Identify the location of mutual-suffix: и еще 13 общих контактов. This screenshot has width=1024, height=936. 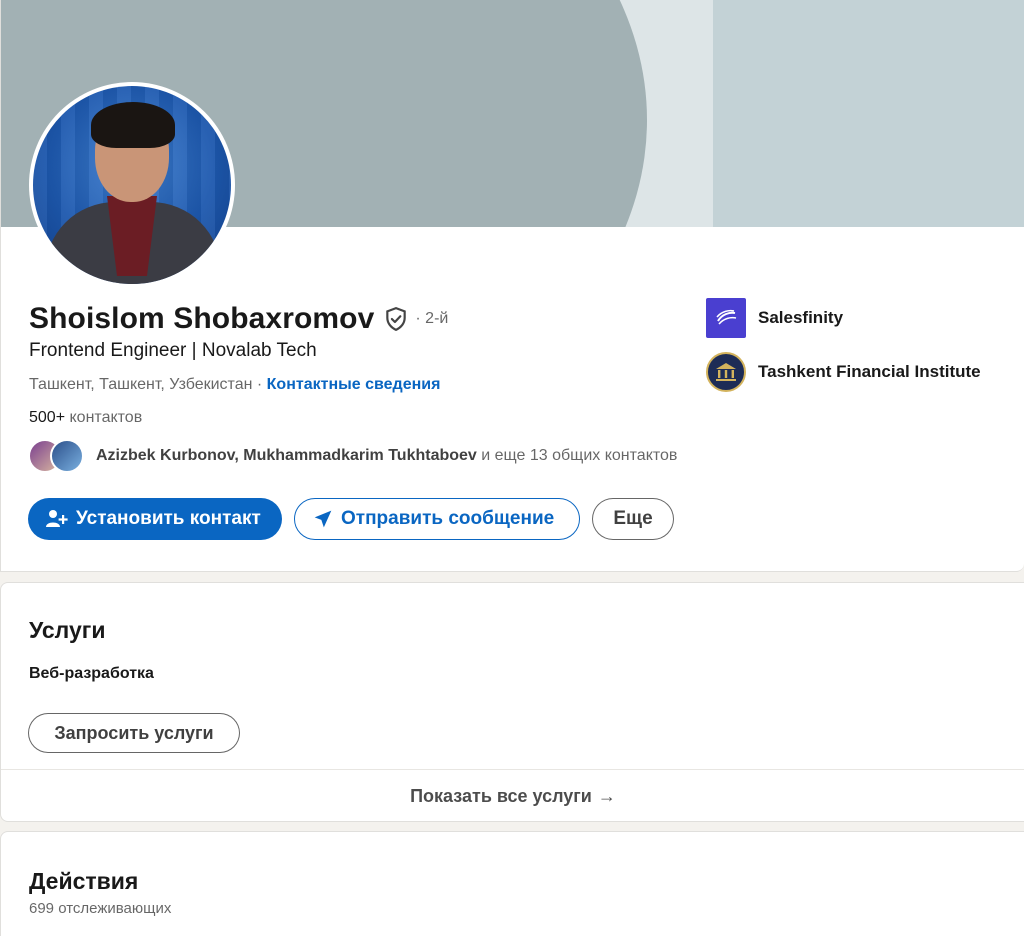
(579, 455).